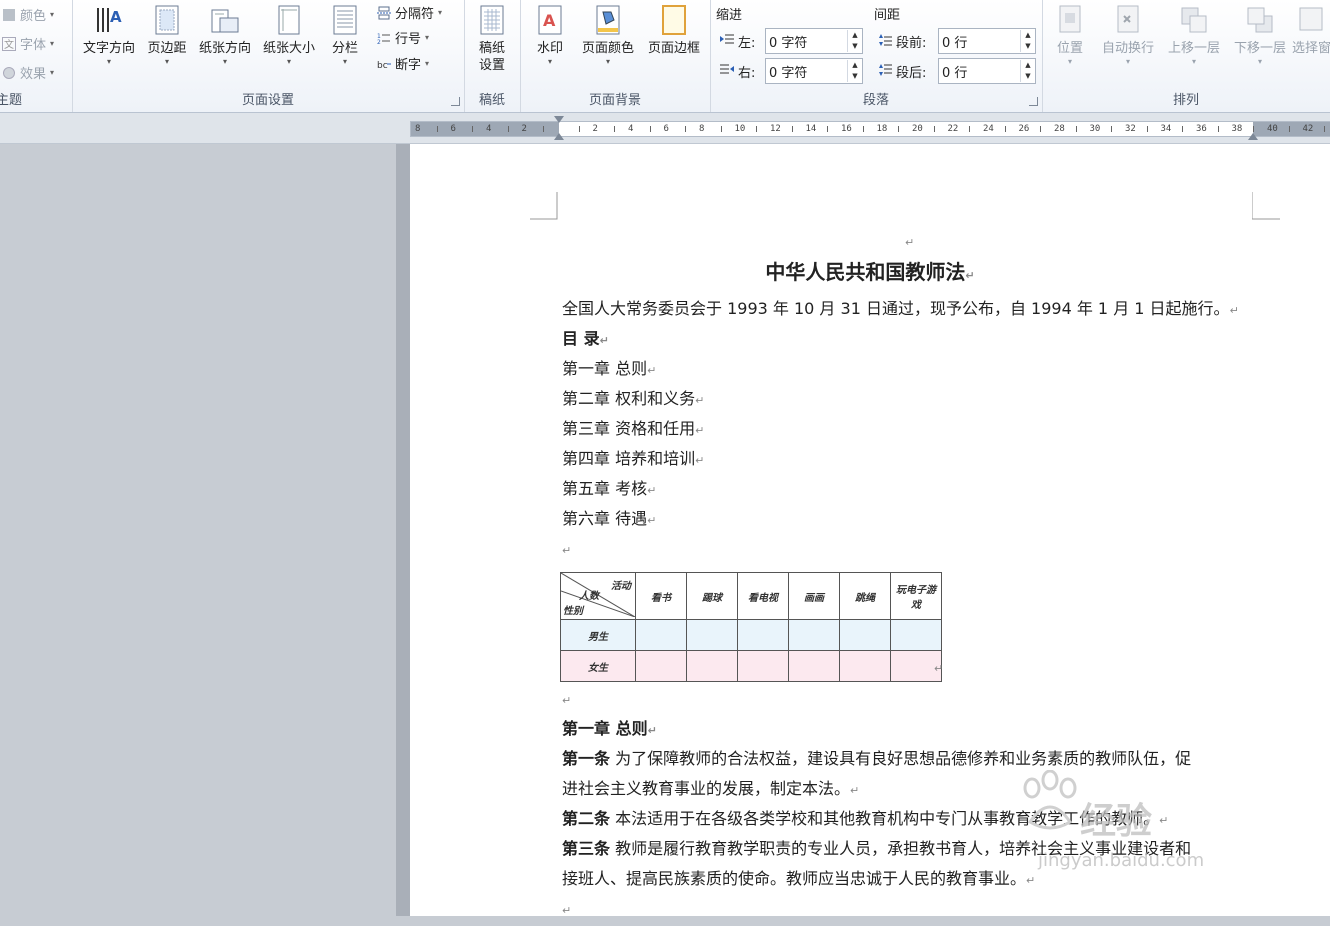 The width and height of the screenshot is (1330, 926). What do you see at coordinates (614, 100) in the screenshot?
I see `page-background-group-label: 页面背景` at bounding box center [614, 100].